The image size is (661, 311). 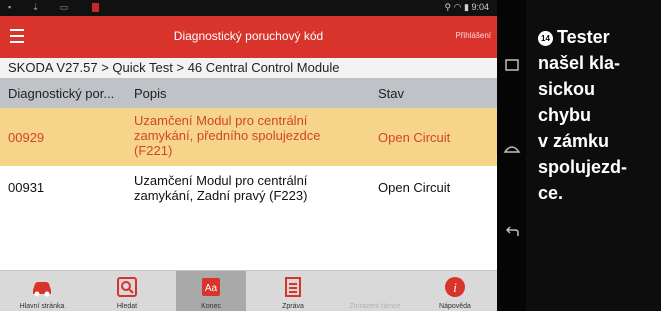 What do you see at coordinates (95, 7) in the screenshot?
I see `app-notification-icon` at bounding box center [95, 7].